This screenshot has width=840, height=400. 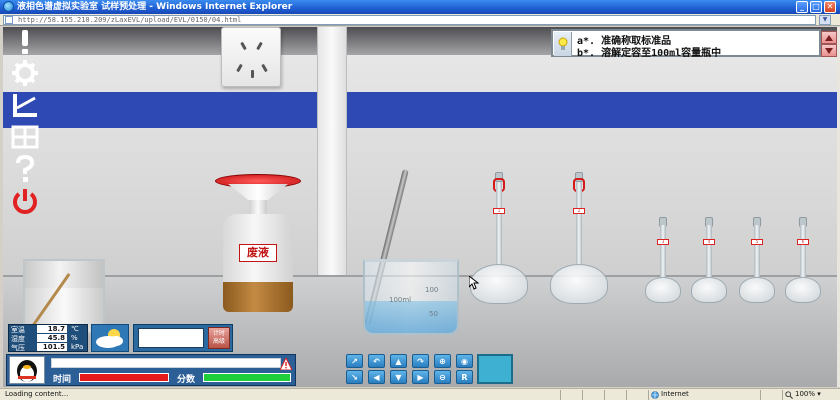 I want to click on curved-arrow-icon: ↗, so click(x=354, y=361).